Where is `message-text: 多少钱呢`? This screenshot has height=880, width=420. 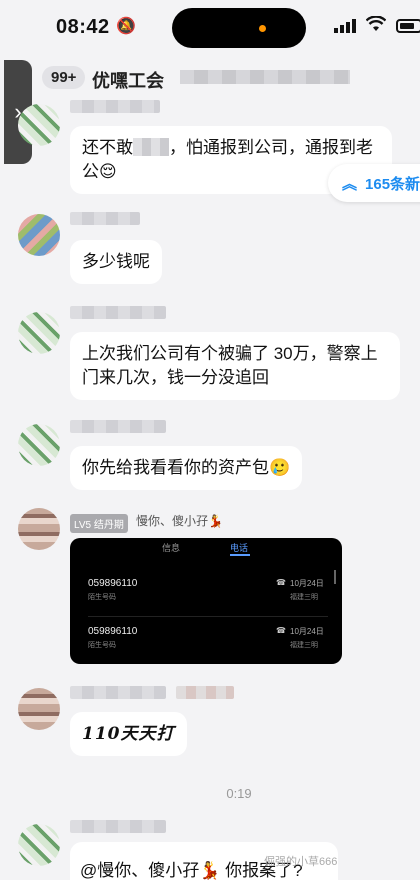 message-text: 多少钱呢 is located at coordinates (116, 261).